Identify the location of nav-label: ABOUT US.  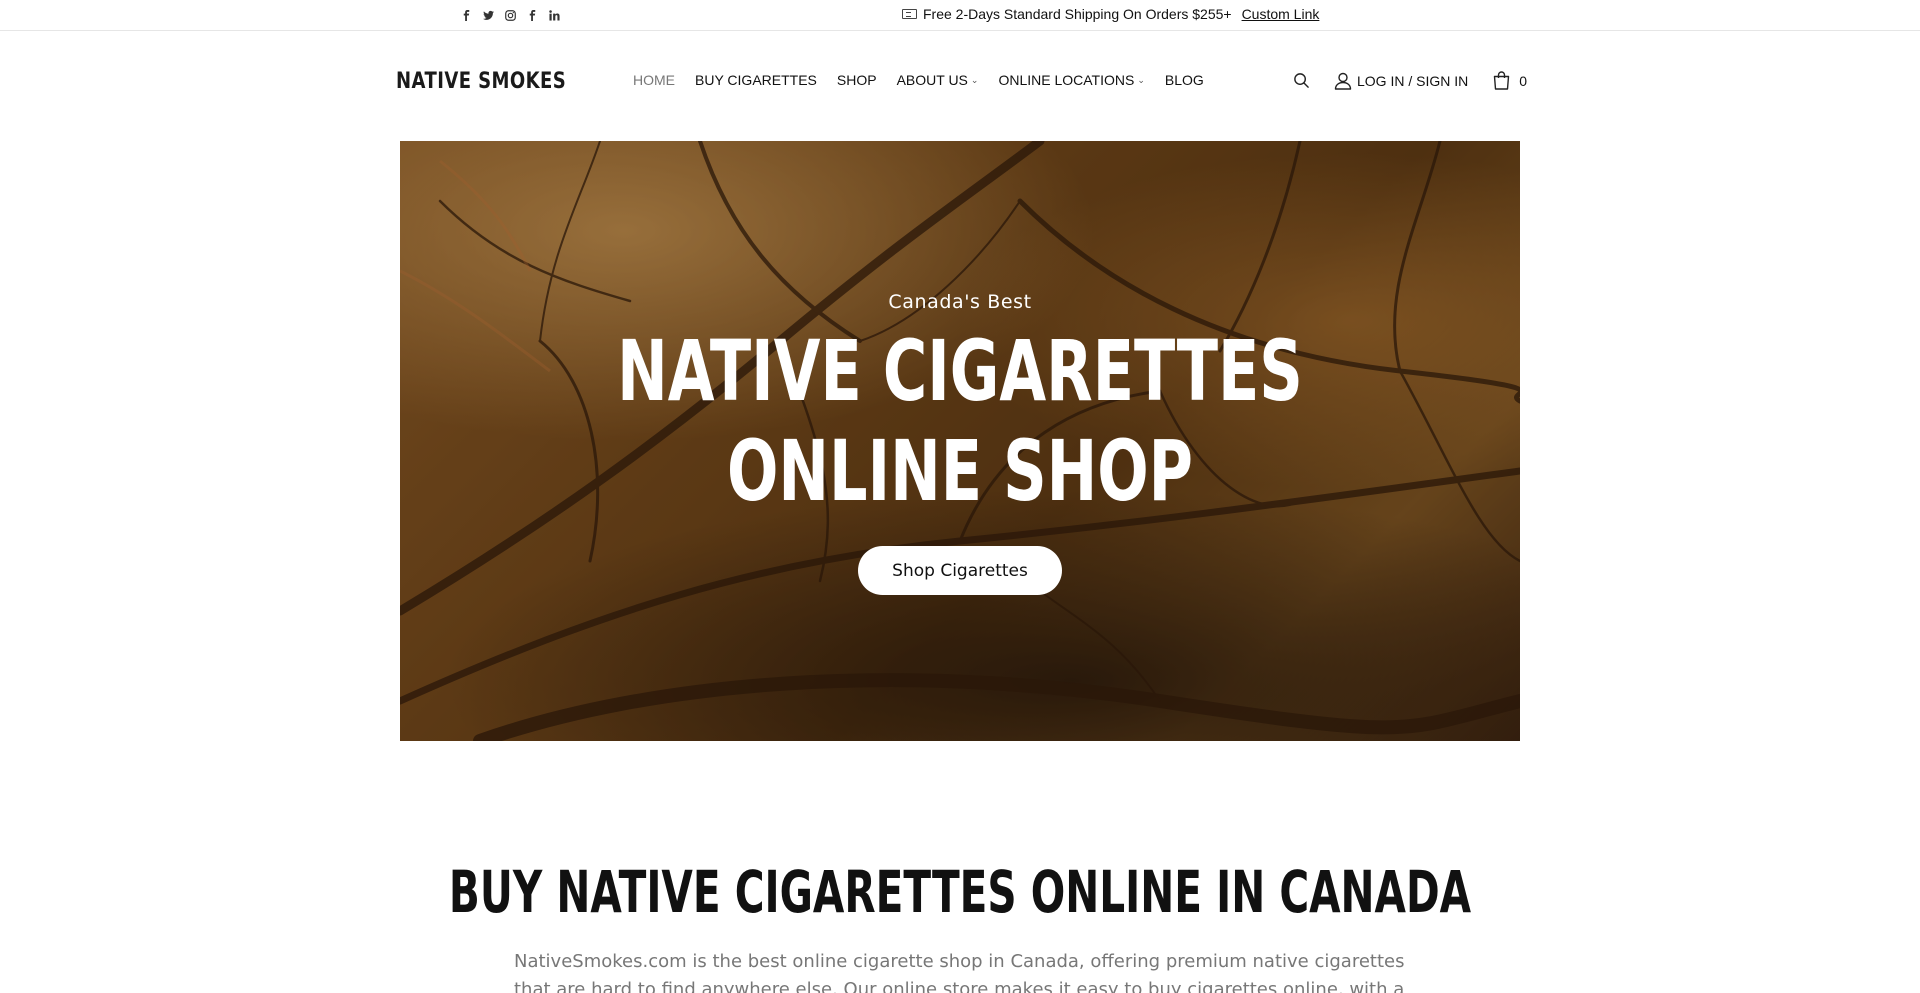
(932, 80).